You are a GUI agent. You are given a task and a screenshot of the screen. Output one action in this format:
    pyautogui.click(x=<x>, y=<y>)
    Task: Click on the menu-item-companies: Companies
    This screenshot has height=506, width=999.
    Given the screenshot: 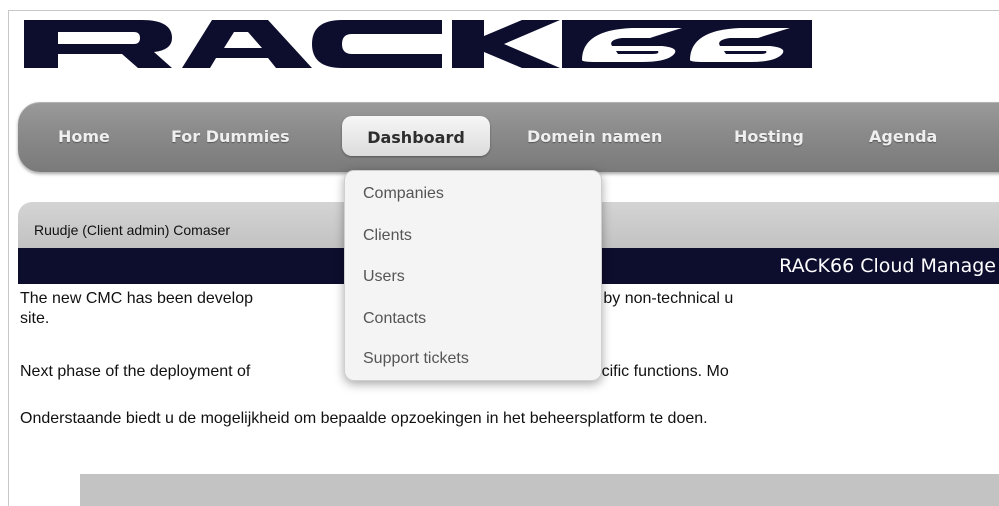 What is the action you would take?
    pyautogui.click(x=403, y=194)
    